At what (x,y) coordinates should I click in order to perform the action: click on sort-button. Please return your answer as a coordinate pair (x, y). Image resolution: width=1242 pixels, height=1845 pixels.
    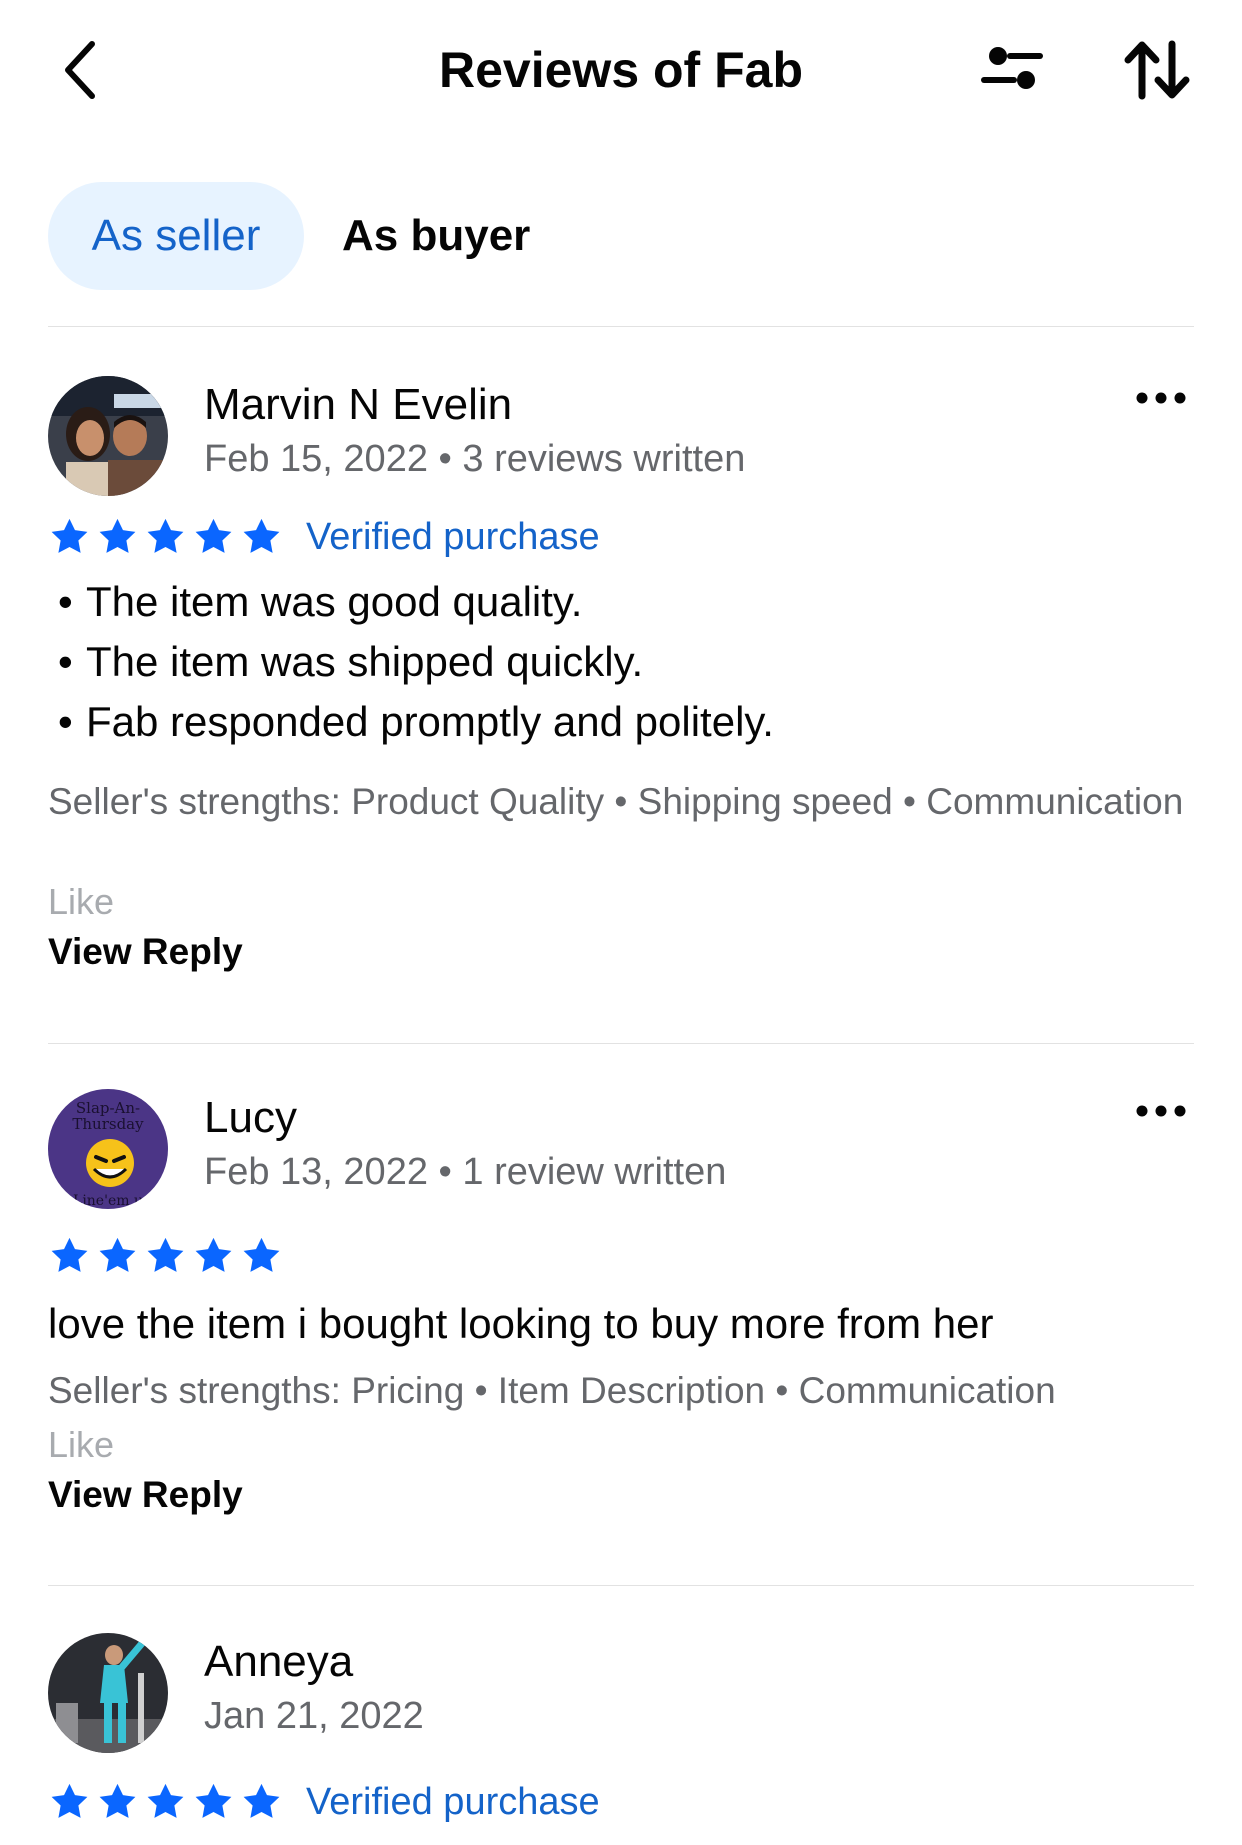
    Looking at the image, I should click on (1157, 70).